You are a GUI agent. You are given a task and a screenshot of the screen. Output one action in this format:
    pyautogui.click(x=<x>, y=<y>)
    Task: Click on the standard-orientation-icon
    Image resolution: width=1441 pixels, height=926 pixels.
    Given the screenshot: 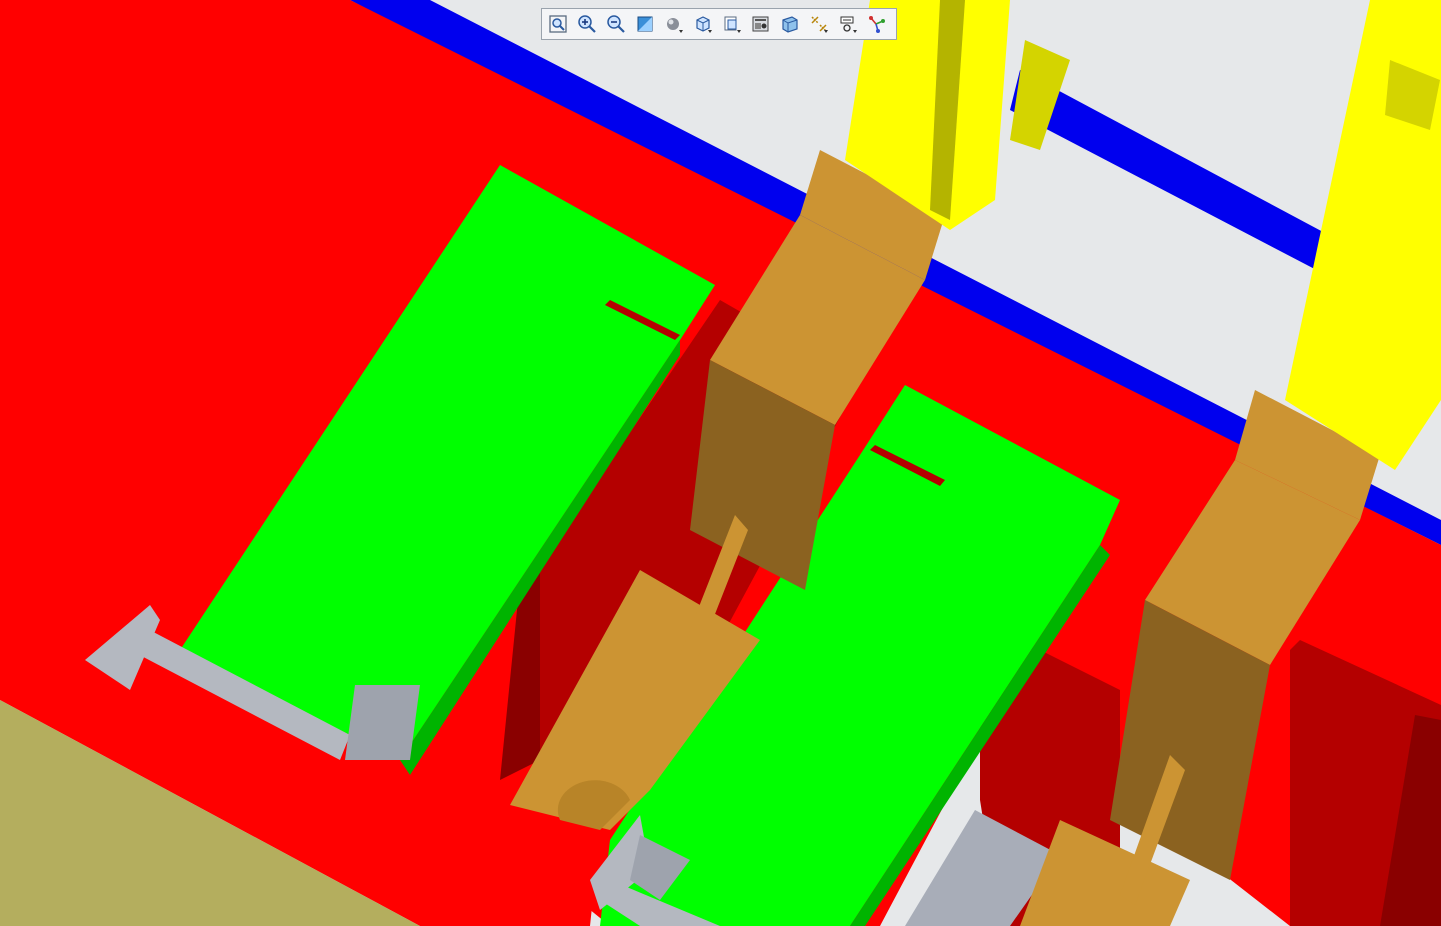 What is the action you would take?
    pyautogui.click(x=704, y=24)
    